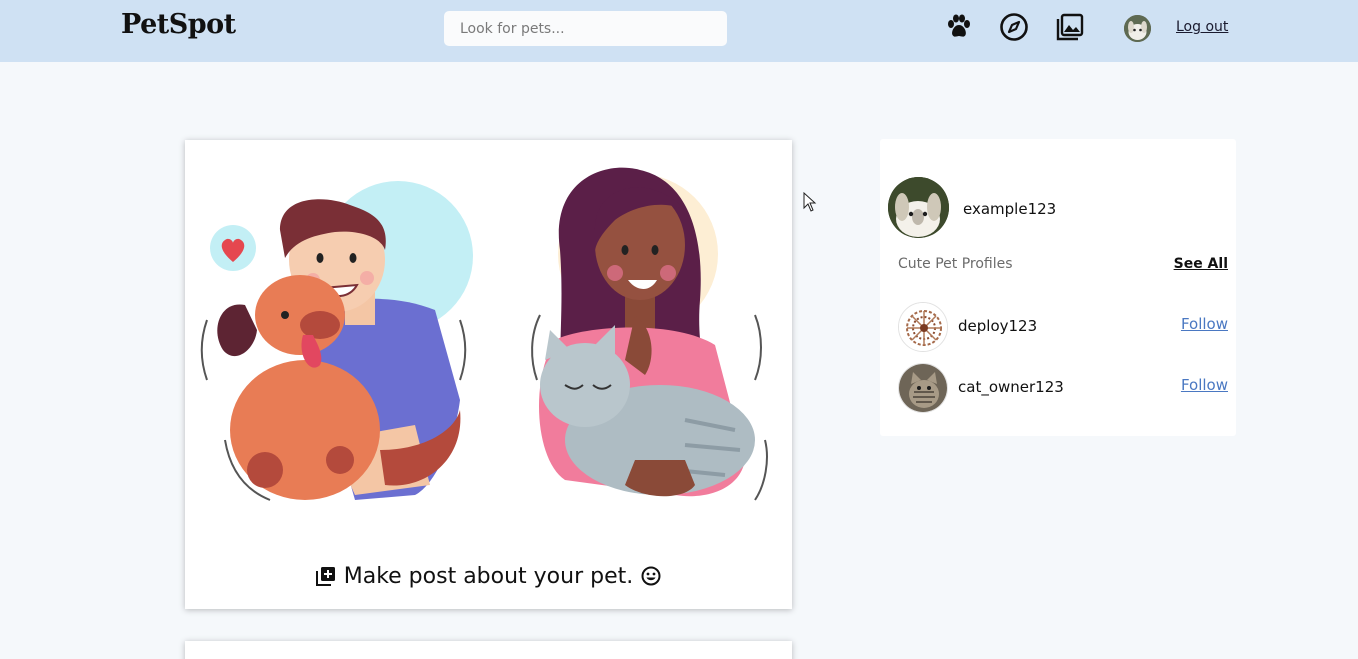  What do you see at coordinates (1014, 27) in the screenshot?
I see `compass-icon` at bounding box center [1014, 27].